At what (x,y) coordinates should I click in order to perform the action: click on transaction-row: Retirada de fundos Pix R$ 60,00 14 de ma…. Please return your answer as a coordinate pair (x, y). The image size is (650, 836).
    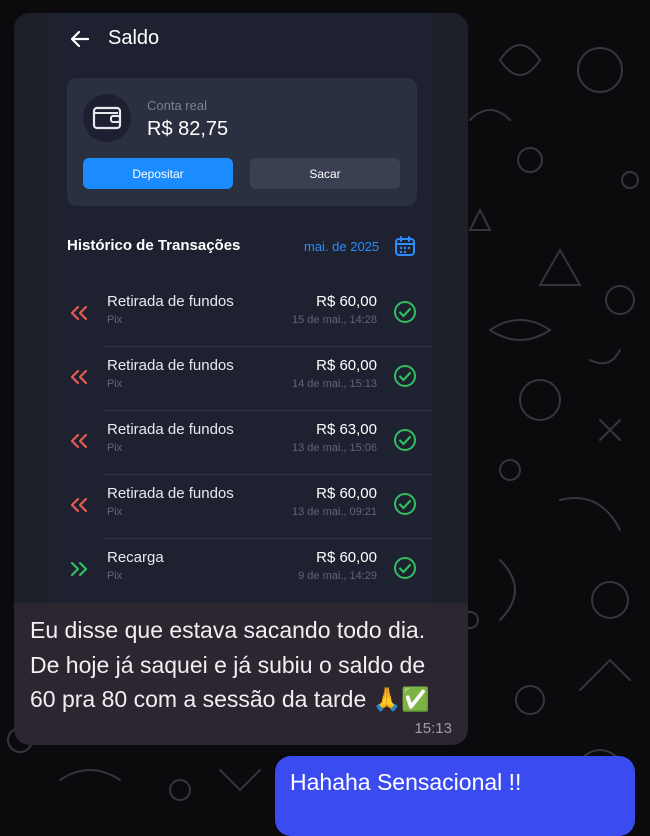
    Looking at the image, I should click on (241, 379).